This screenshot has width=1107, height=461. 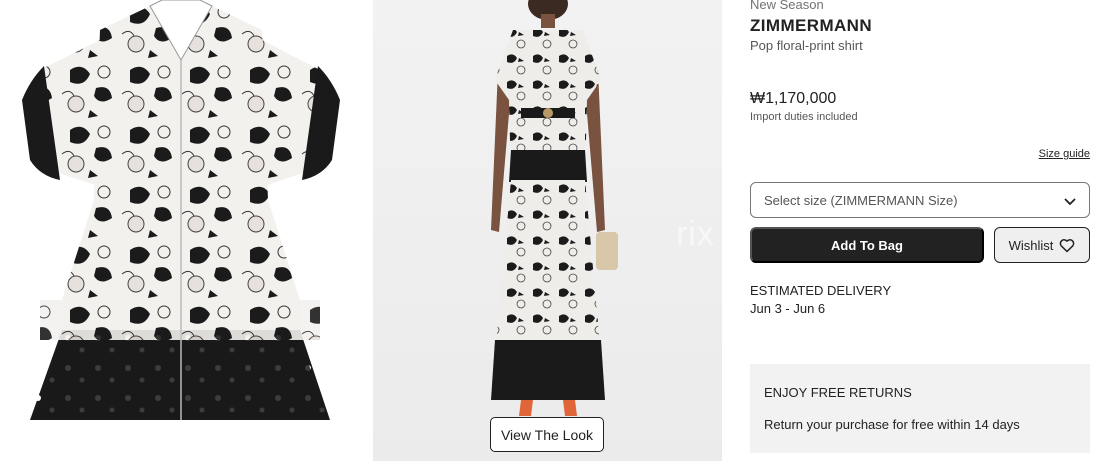 I want to click on delivery-dates: Jun 3 - Jun 6, so click(x=788, y=308).